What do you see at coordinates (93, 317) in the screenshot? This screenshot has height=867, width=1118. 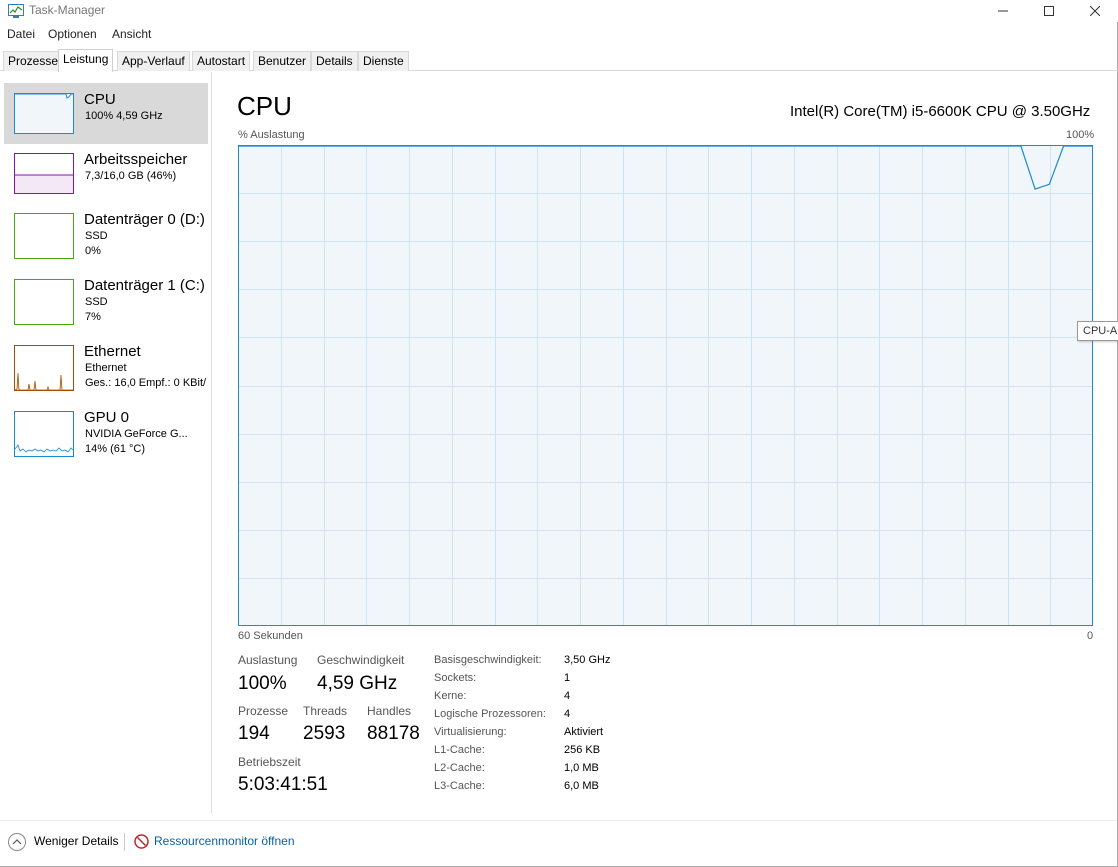 I see `sidebar-item-detail: 7%` at bounding box center [93, 317].